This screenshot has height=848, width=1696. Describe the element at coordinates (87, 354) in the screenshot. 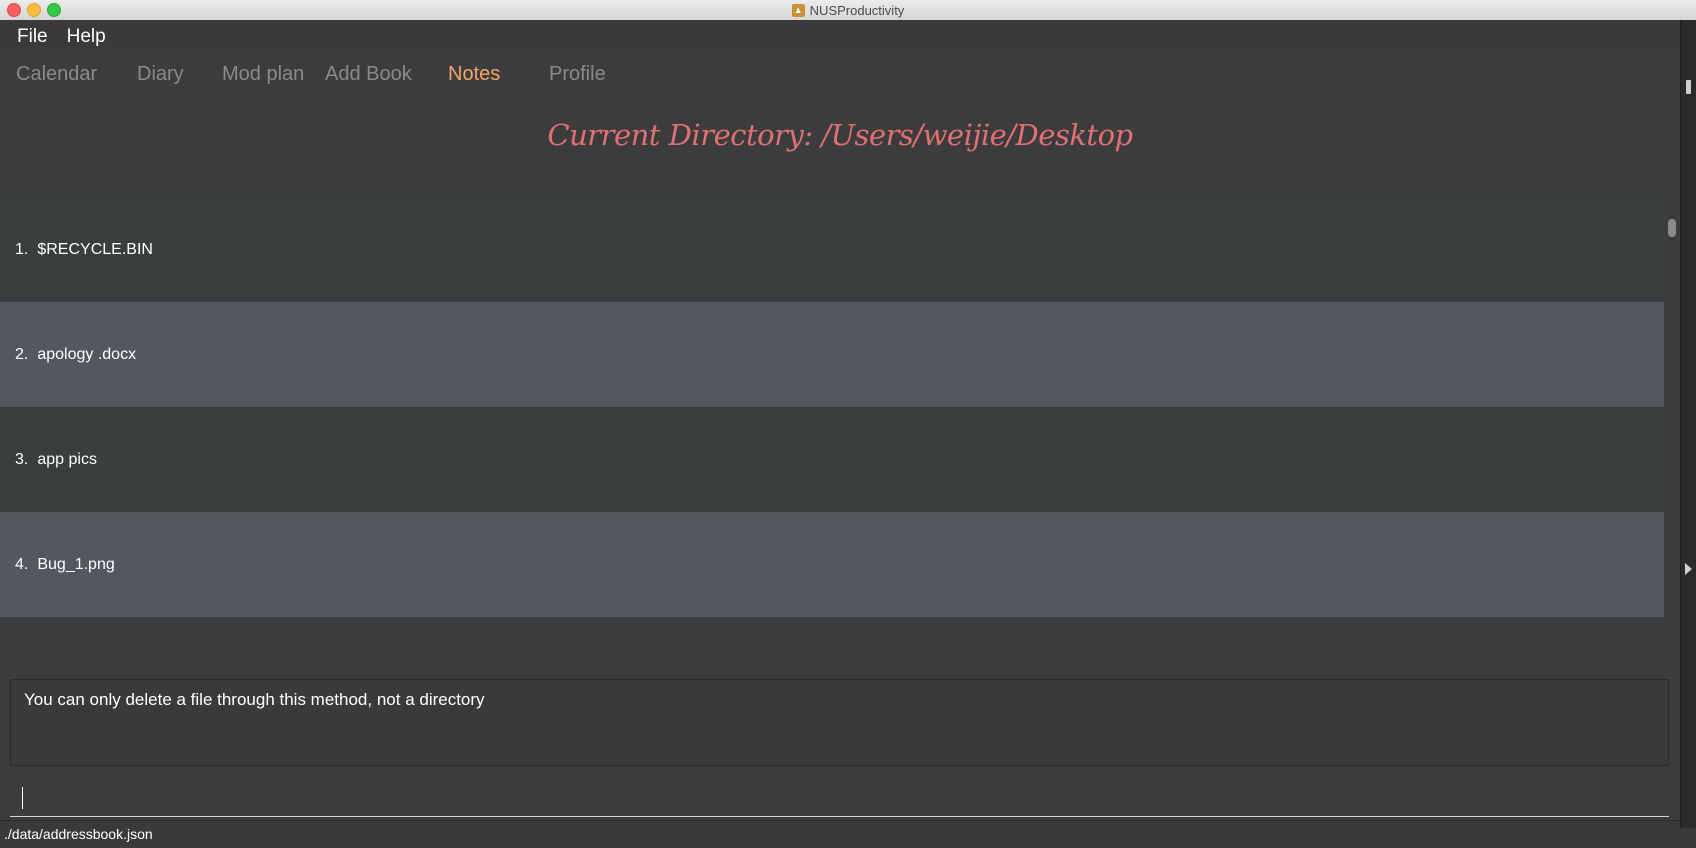

I see `file-name: apology .docx` at that location.